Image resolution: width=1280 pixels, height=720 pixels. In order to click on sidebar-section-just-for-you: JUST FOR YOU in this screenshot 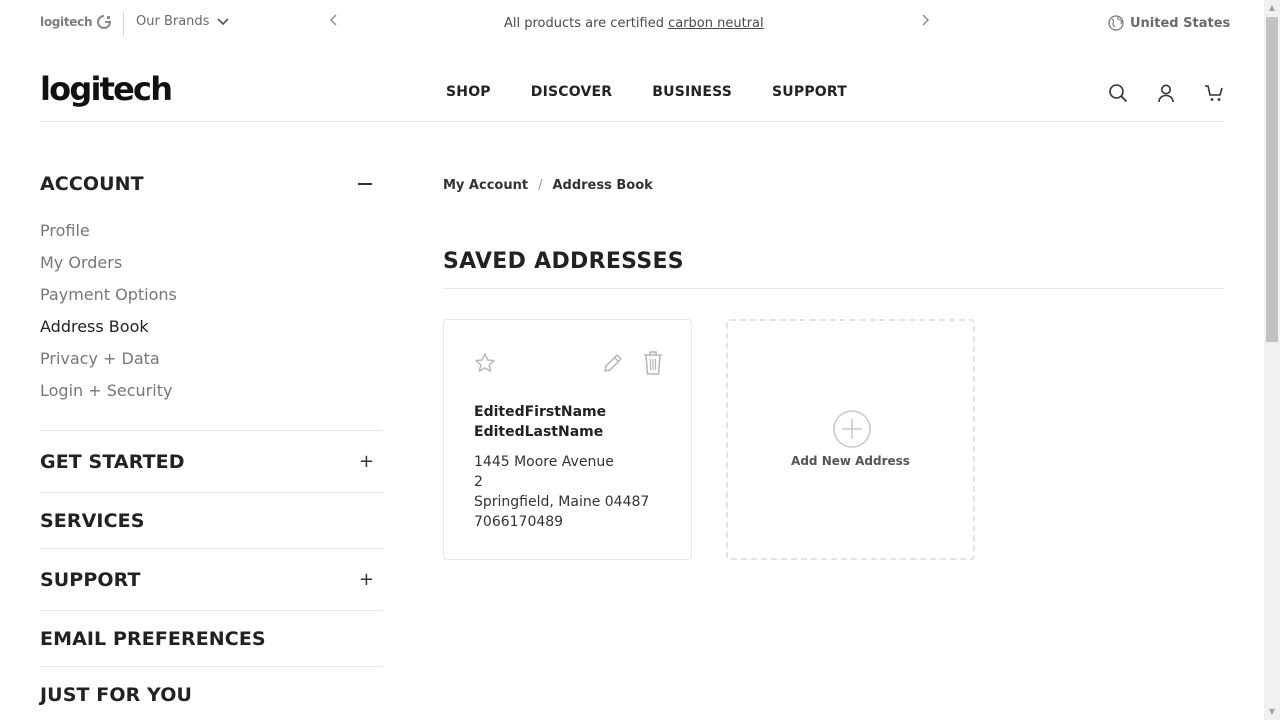, I will do `click(211, 693)`.